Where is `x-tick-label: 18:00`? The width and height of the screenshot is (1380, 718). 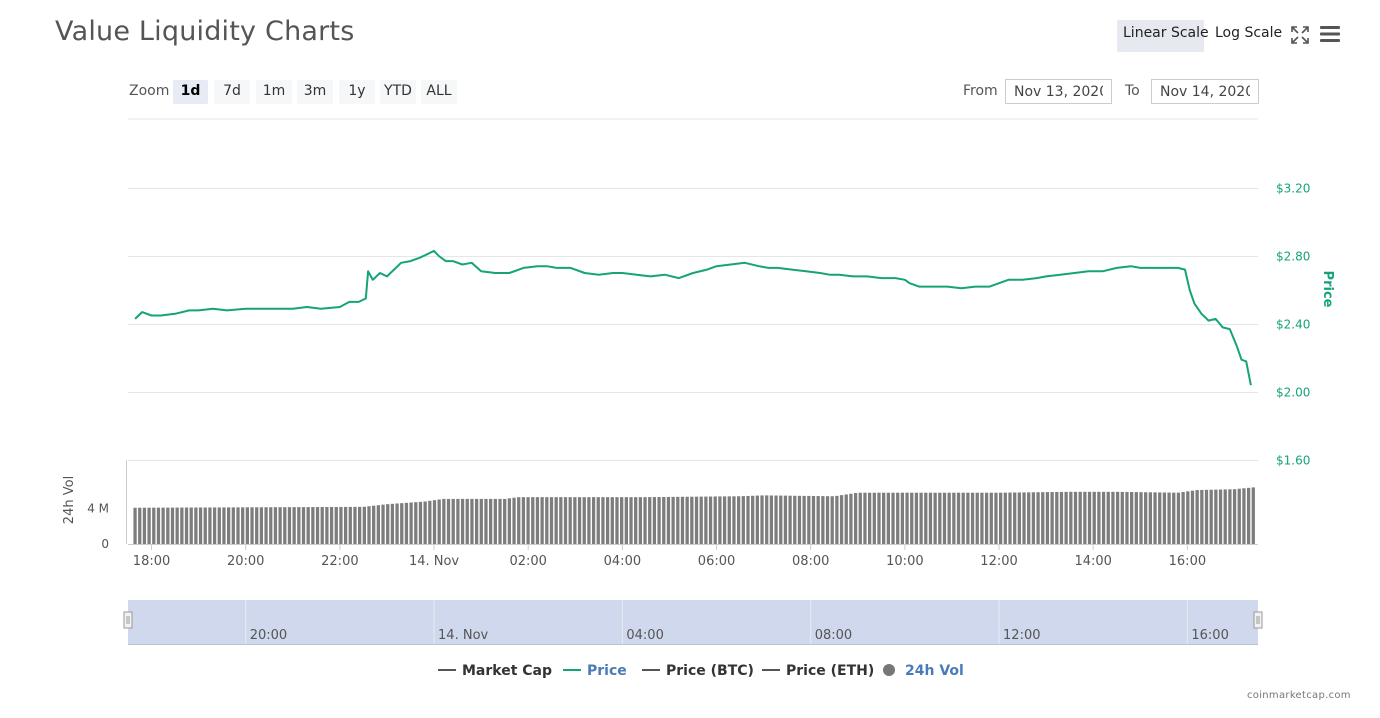 x-tick-label: 18:00 is located at coordinates (151, 561).